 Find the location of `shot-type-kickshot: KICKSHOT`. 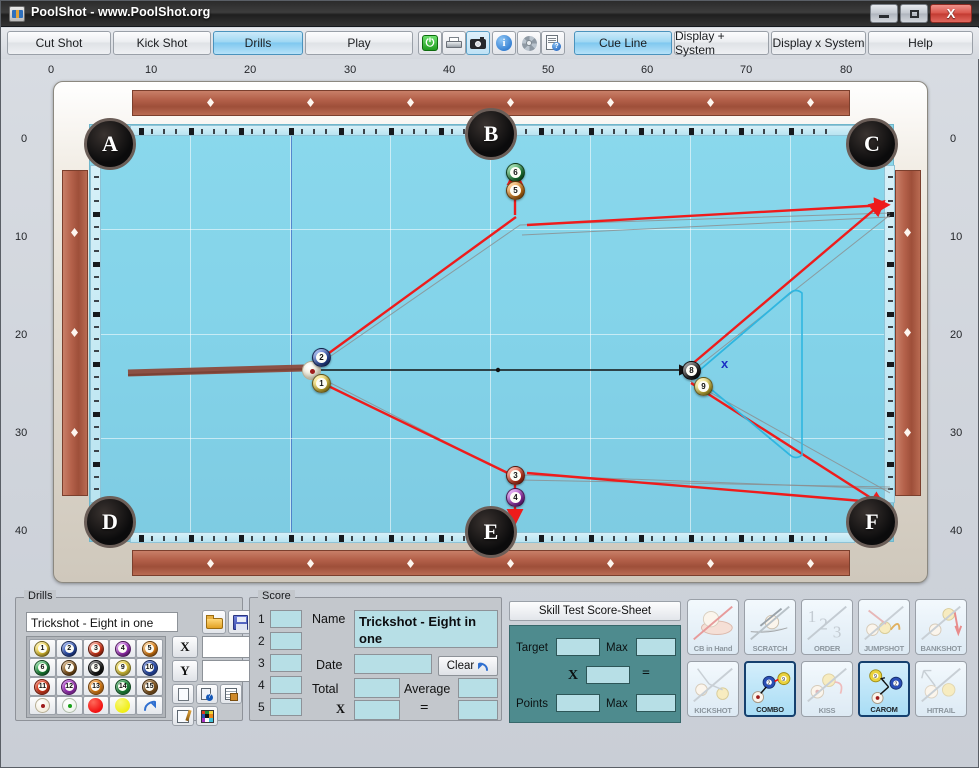

shot-type-kickshot: KICKSHOT is located at coordinates (713, 689).